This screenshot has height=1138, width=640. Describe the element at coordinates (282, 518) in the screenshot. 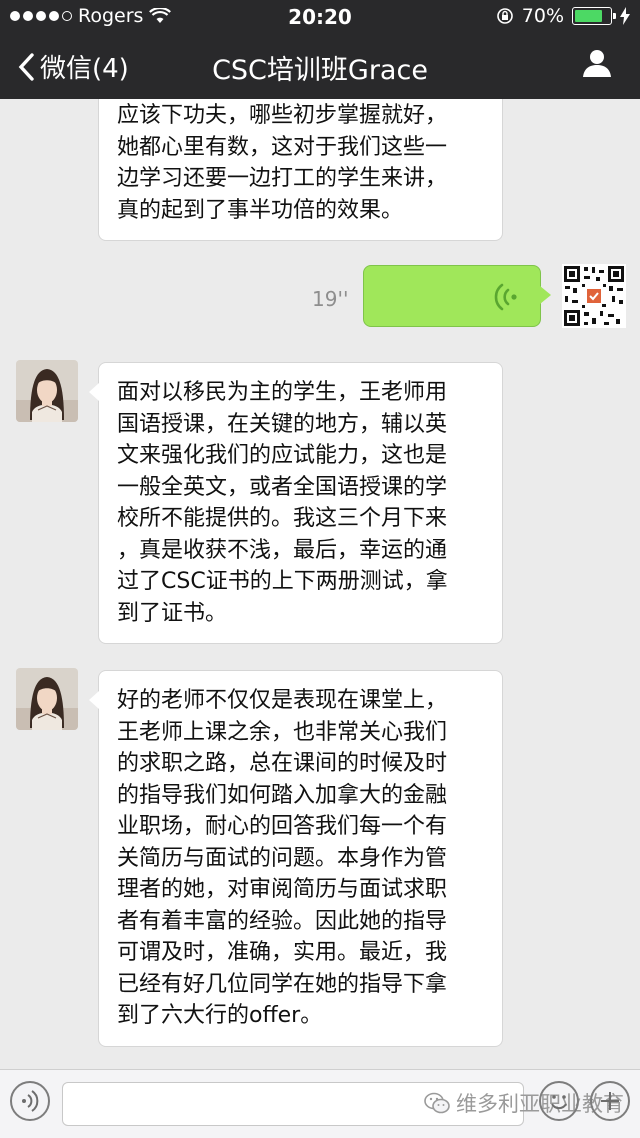

I see `message-line: 校所不能提供的。我这三个月下来` at that location.